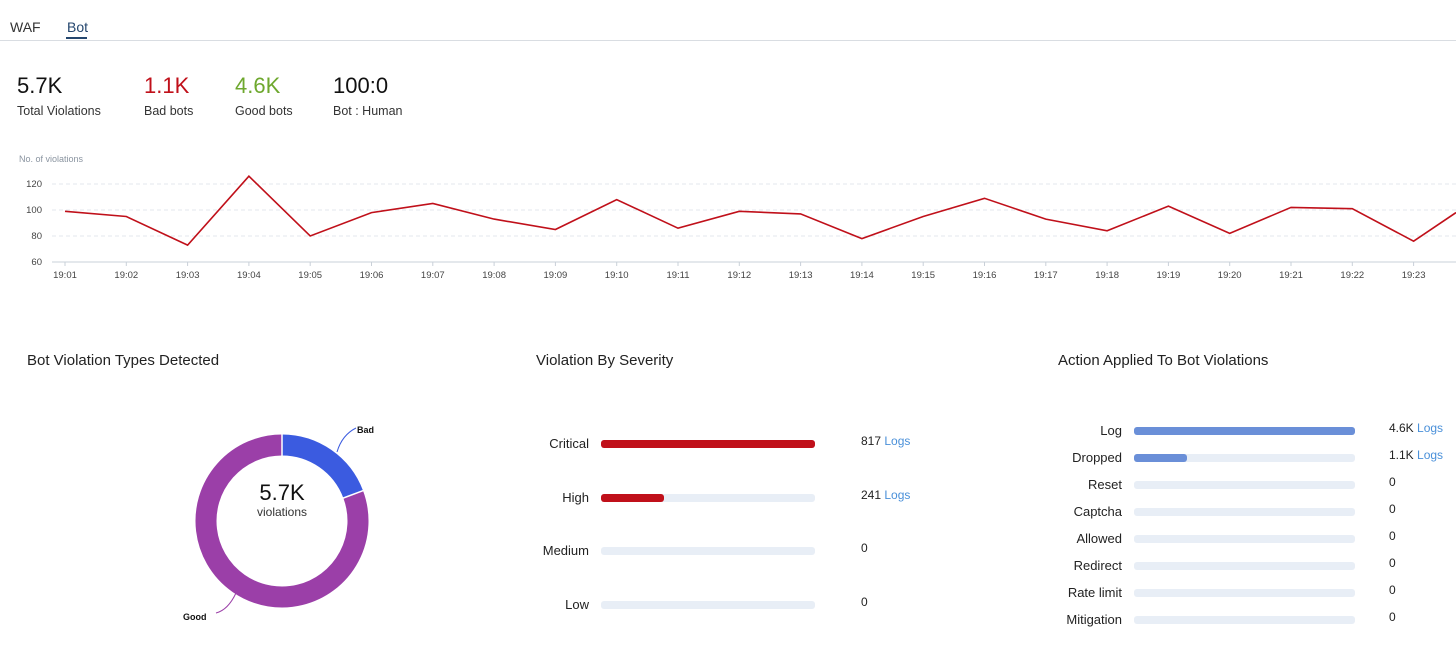 This screenshot has width=1456, height=653. What do you see at coordinates (577, 605) in the screenshot?
I see `severity-label: Low` at bounding box center [577, 605].